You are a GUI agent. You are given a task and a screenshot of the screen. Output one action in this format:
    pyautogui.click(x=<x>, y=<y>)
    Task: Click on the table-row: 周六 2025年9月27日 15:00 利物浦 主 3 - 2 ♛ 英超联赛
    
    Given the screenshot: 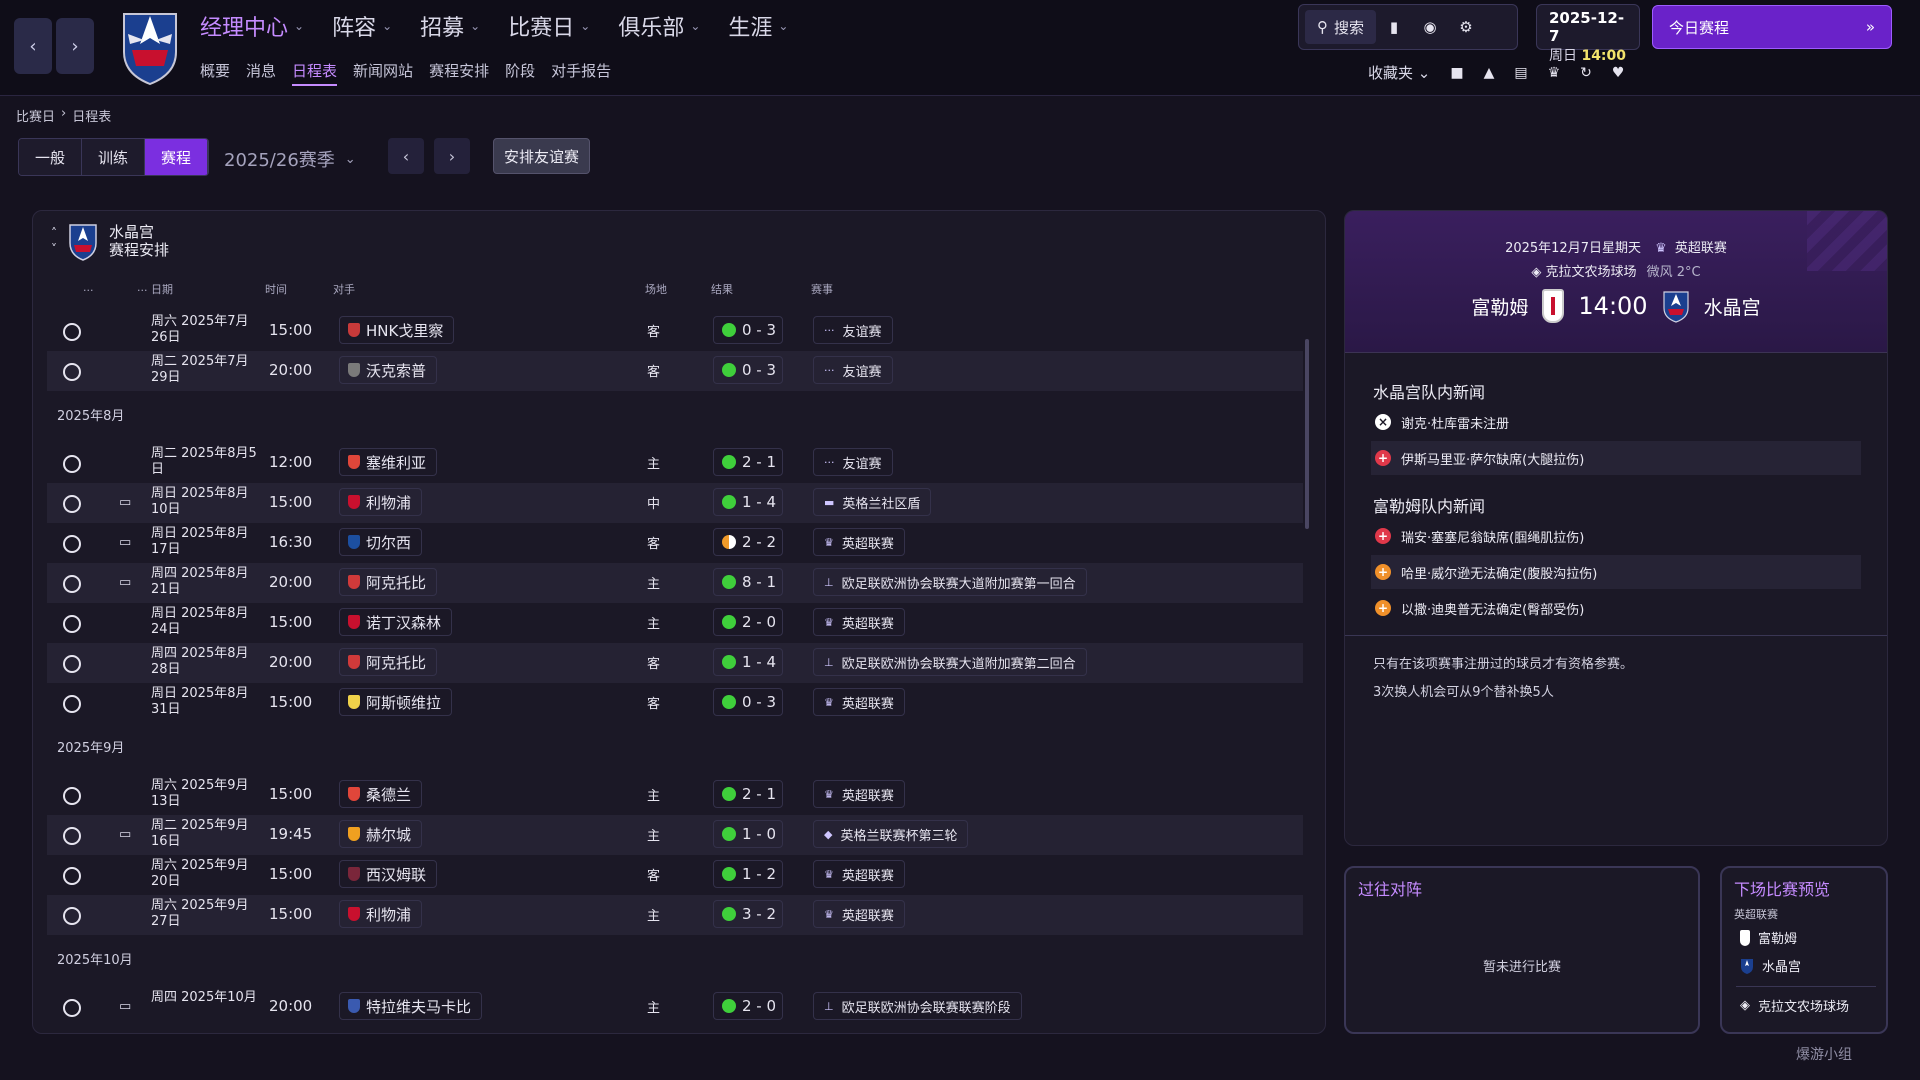 What is the action you would take?
    pyautogui.click(x=675, y=915)
    